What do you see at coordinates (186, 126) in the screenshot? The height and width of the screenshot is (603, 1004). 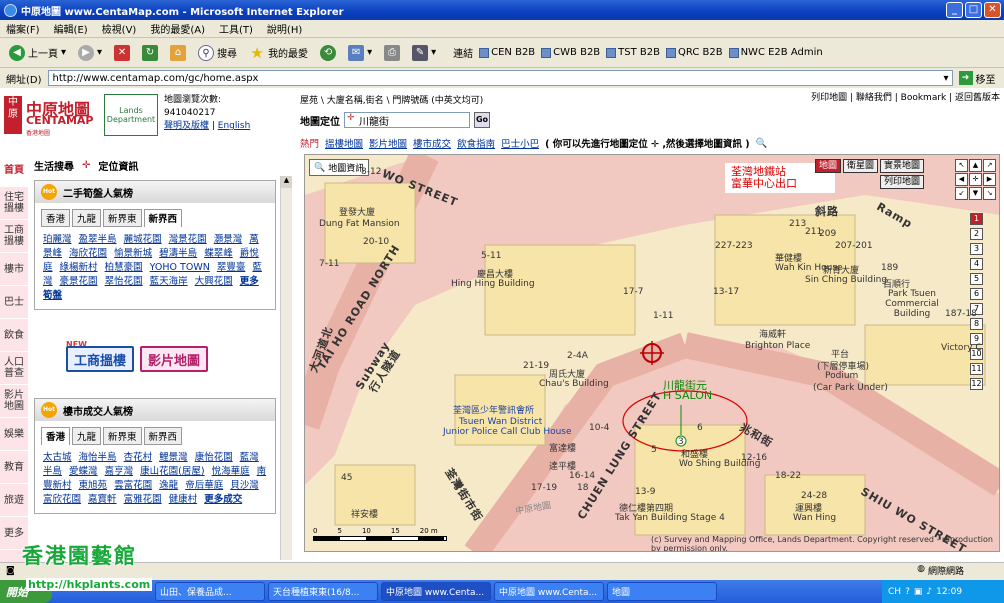 I see `disclaimer-link: 聲明及版權` at bounding box center [186, 126].